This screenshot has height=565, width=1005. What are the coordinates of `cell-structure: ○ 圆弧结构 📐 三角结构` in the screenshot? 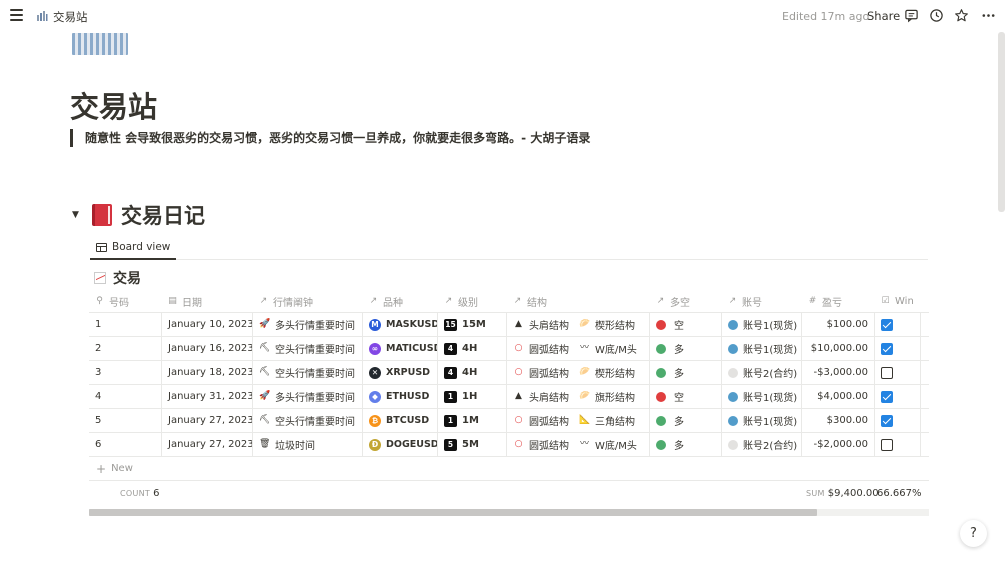 It's located at (578, 420).